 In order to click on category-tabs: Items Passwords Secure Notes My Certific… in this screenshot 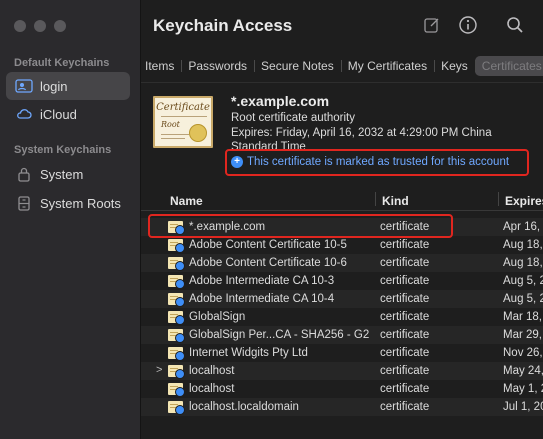, I will do `click(342, 66)`.